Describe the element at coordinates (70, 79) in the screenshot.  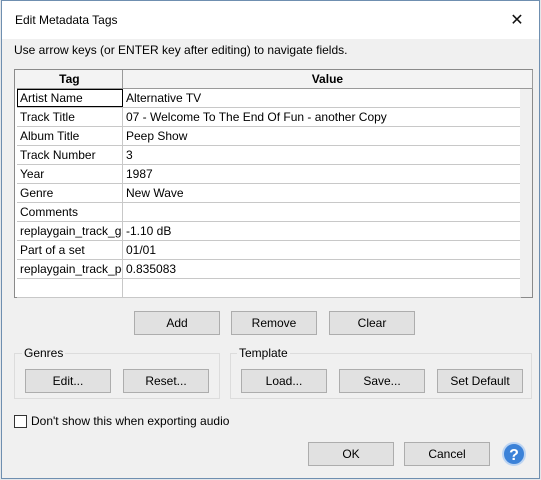
I see `column-header-tag: Tag` at that location.